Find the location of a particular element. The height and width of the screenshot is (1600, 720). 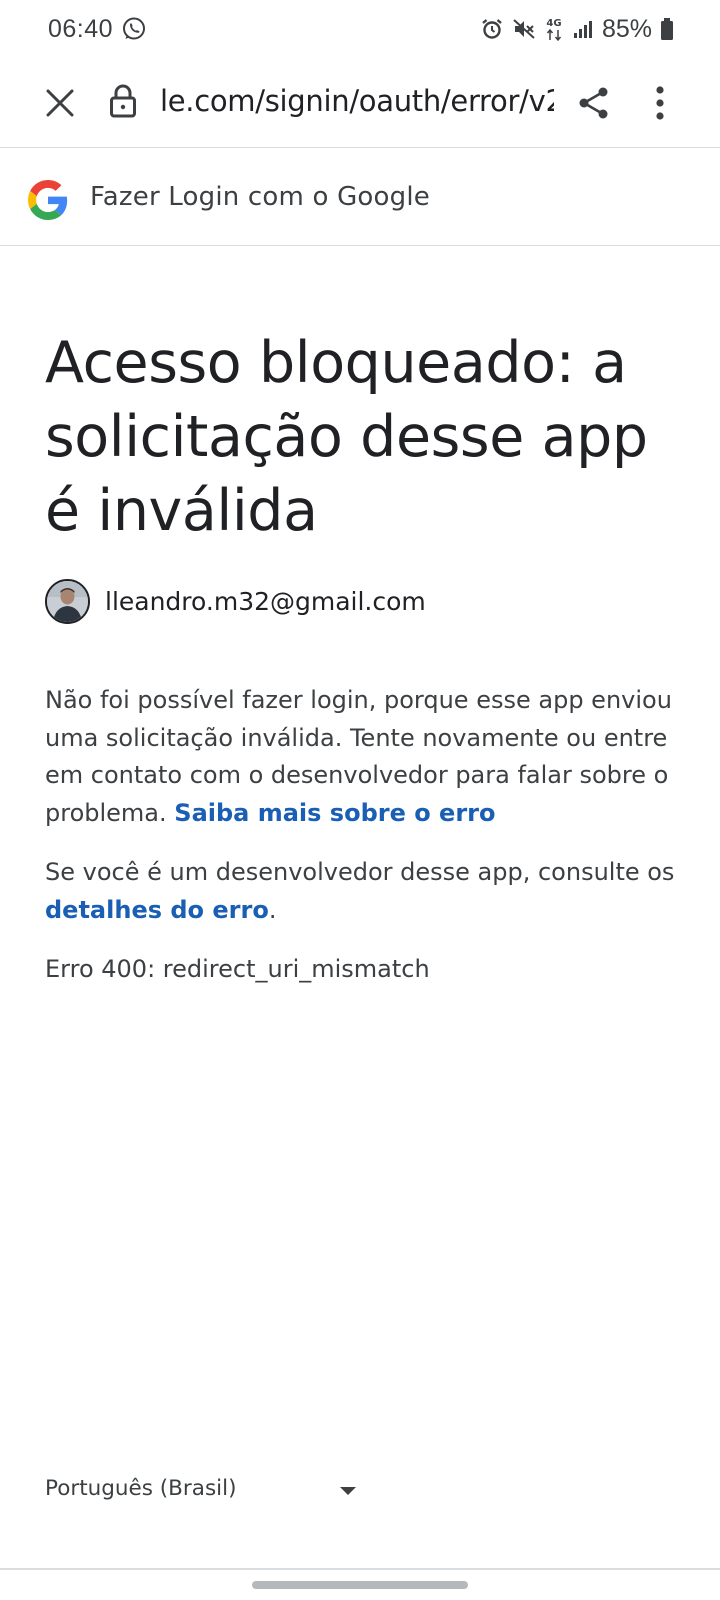

whatsapp-icon is located at coordinates (134, 29).